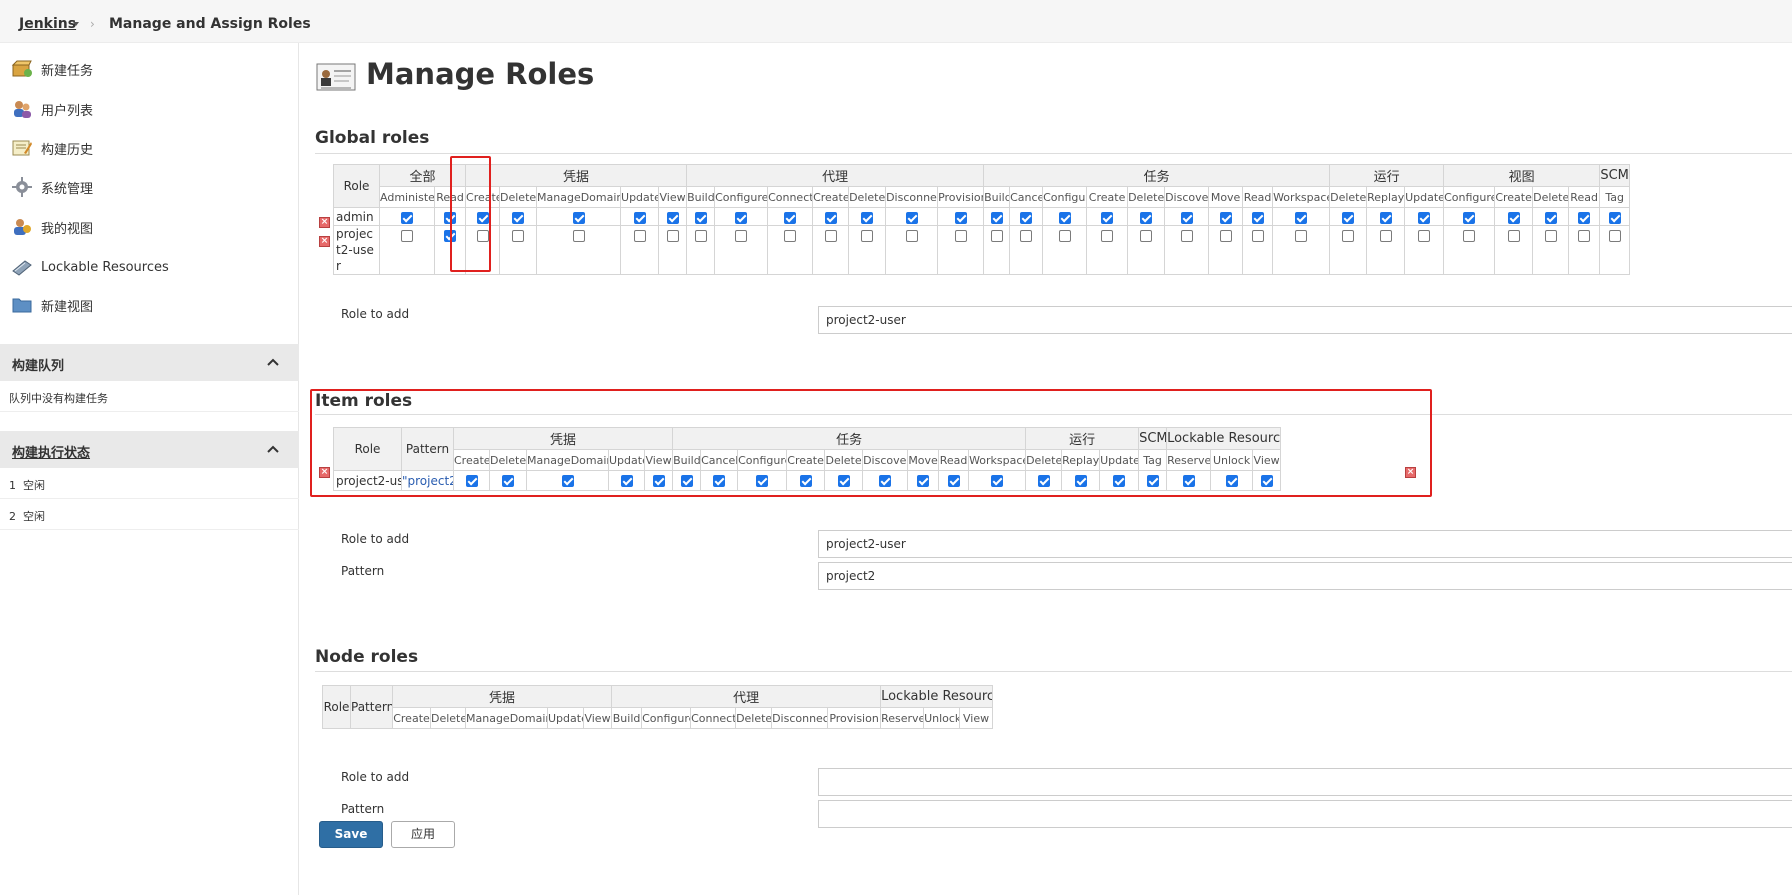 The height and width of the screenshot is (895, 1792). I want to click on sidebar-item-new-view: 新建视图, so click(51, 305).